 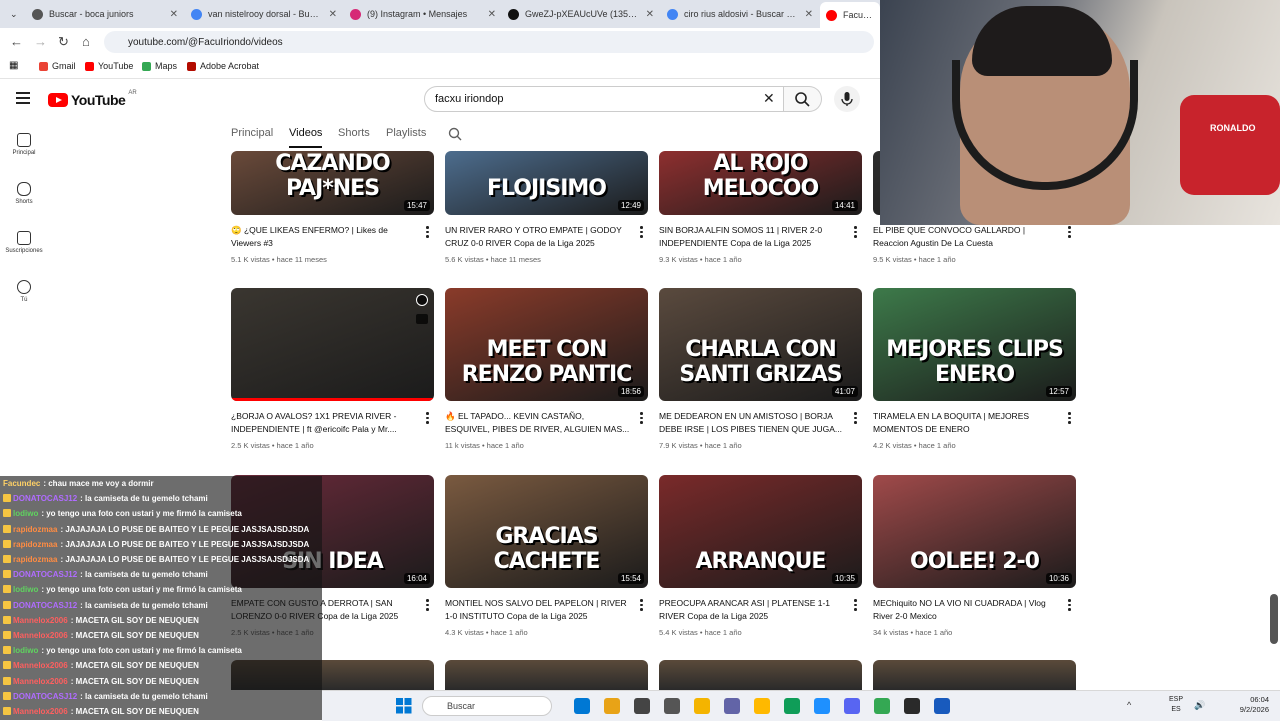 I want to click on guide-item-shorts: Shorts, so click(x=24, y=193).